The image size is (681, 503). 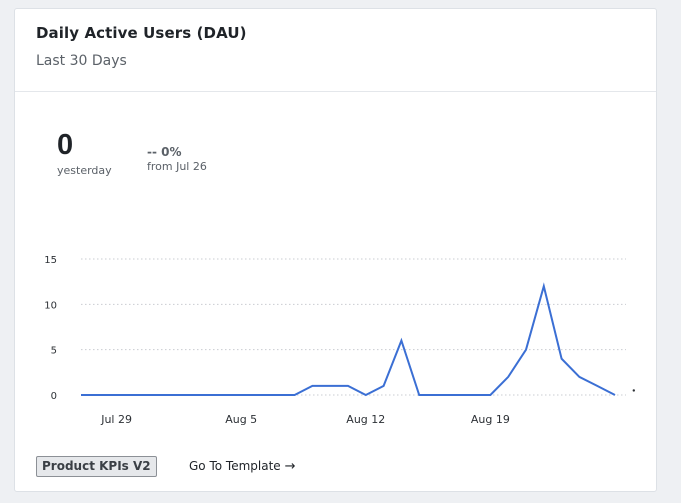 What do you see at coordinates (116, 419) in the screenshot?
I see `x-tick-label: Jul 29` at bounding box center [116, 419].